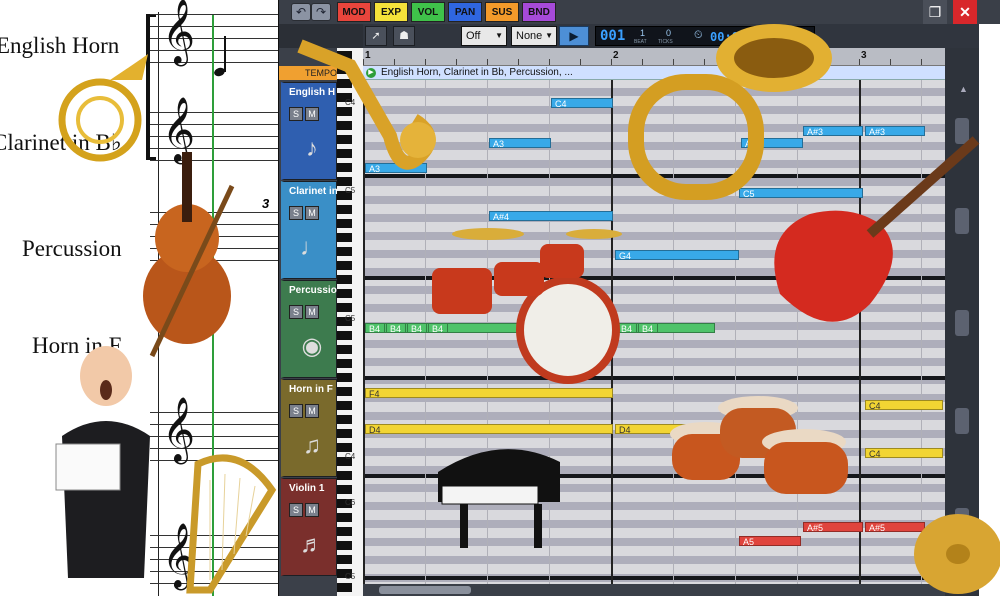 This screenshot has width=1000, height=596. Describe the element at coordinates (574, 36) in the screenshot. I see `play-button: ▶` at that location.